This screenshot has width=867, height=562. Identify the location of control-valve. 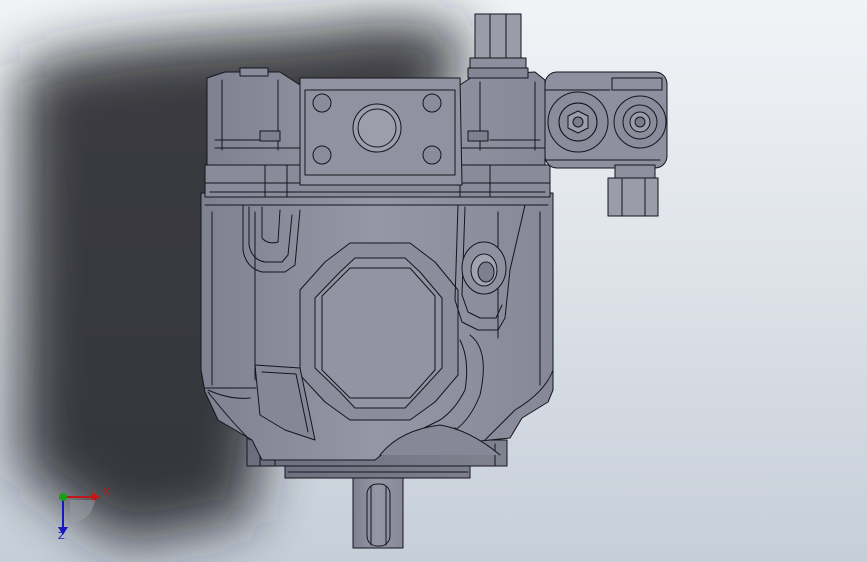
(606, 120).